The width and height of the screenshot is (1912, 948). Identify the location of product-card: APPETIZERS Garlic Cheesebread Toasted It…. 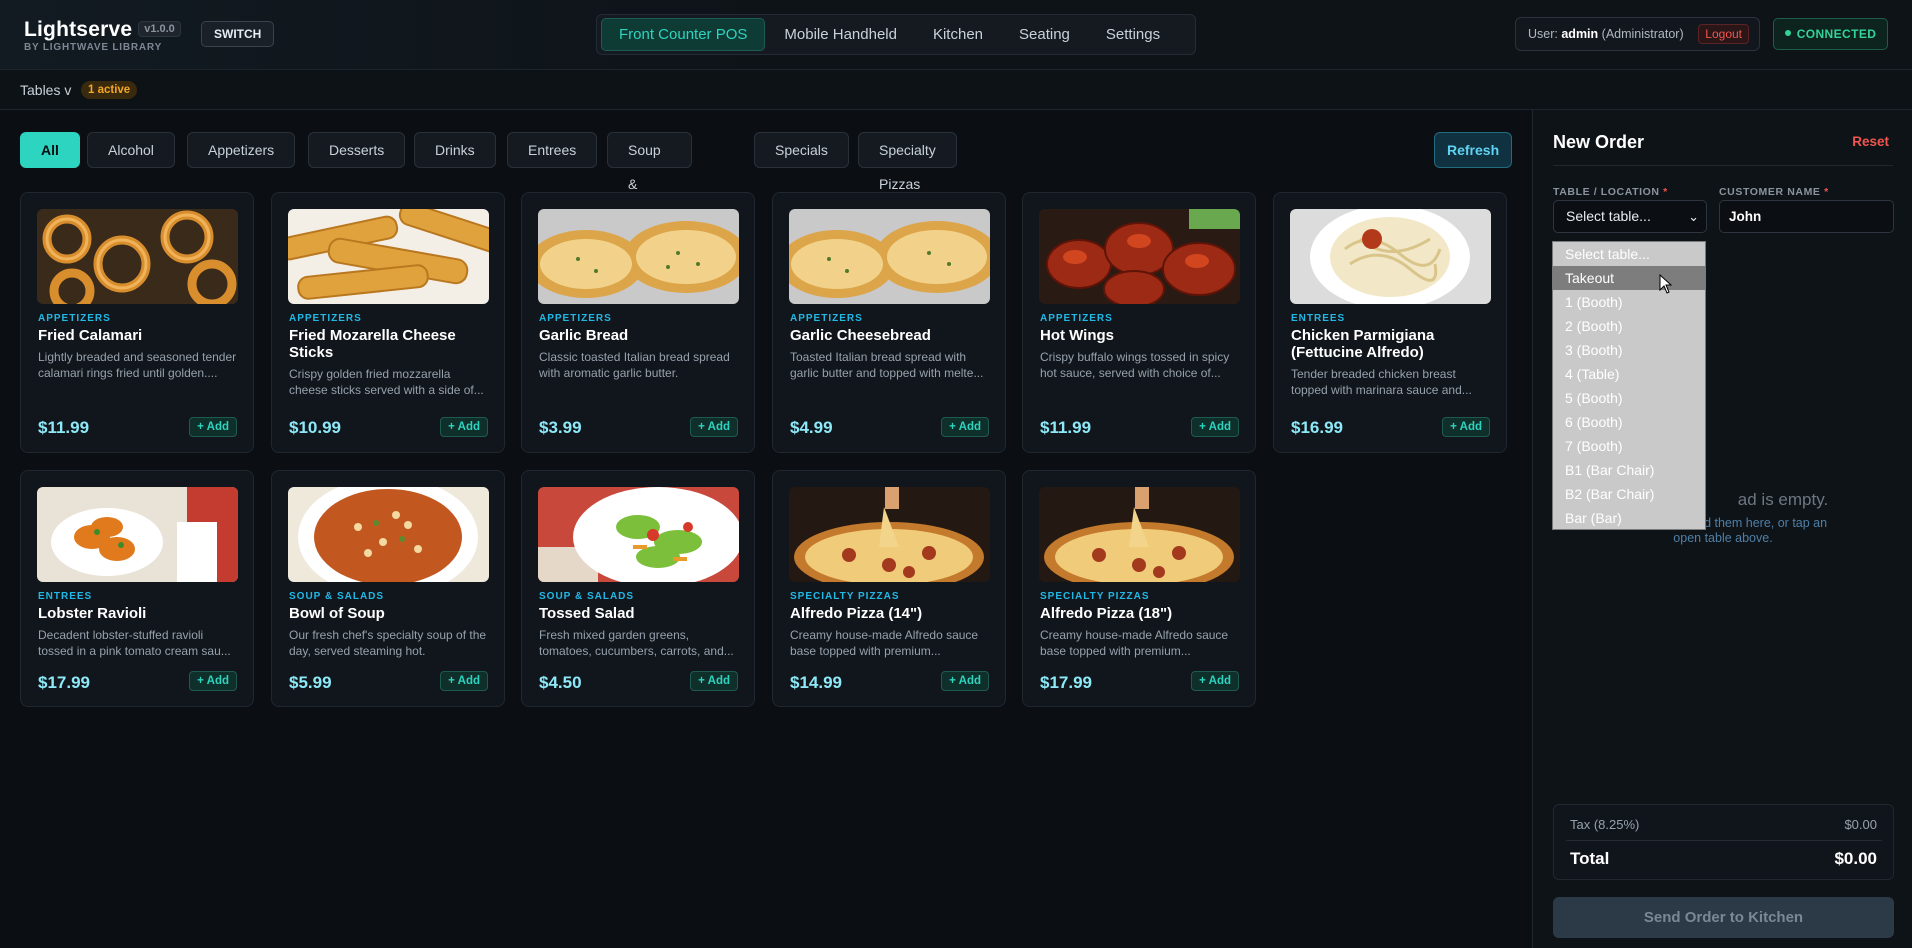
(889, 322).